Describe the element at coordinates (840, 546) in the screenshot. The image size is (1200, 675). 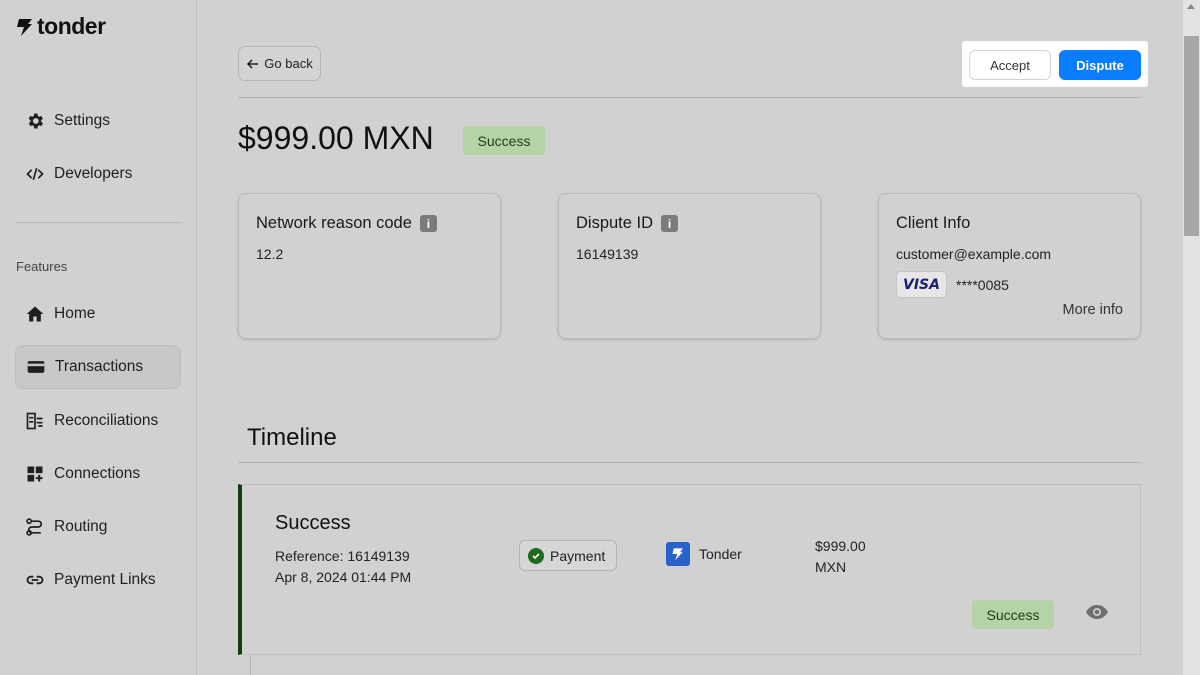
I see `event-amount-value: $999.00` at that location.